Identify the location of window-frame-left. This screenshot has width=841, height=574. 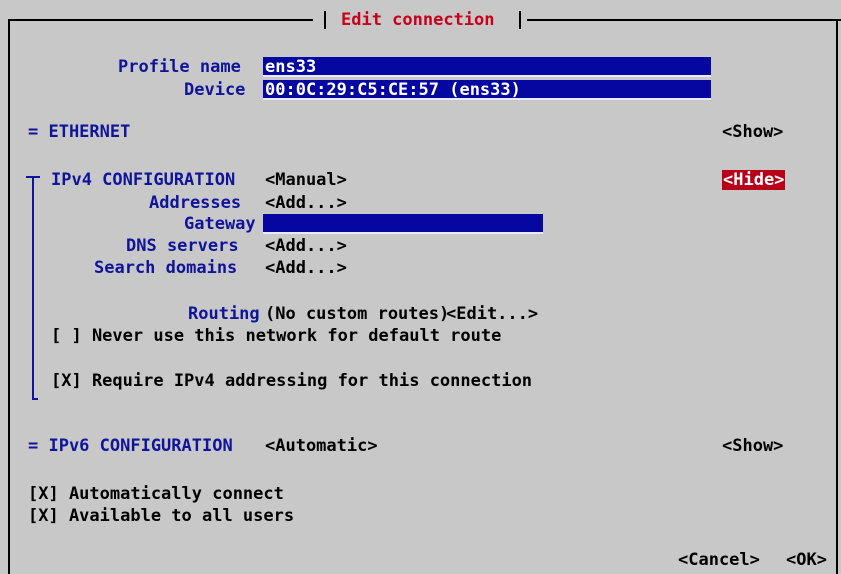
(9, 296).